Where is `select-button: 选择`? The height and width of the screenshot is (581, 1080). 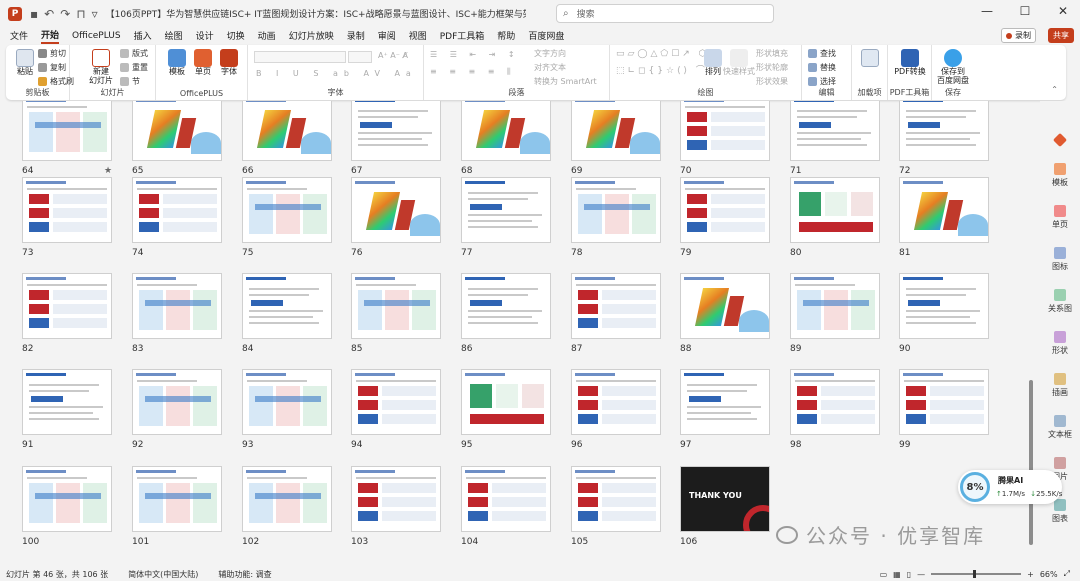 select-button: 选择 is located at coordinates (822, 81).